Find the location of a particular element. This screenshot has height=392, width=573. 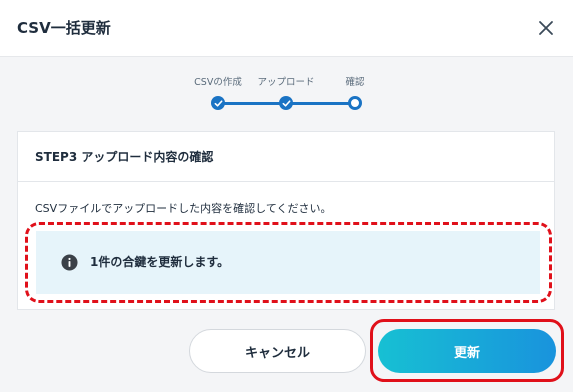

step-label-confirm: 確認 is located at coordinates (355, 82).